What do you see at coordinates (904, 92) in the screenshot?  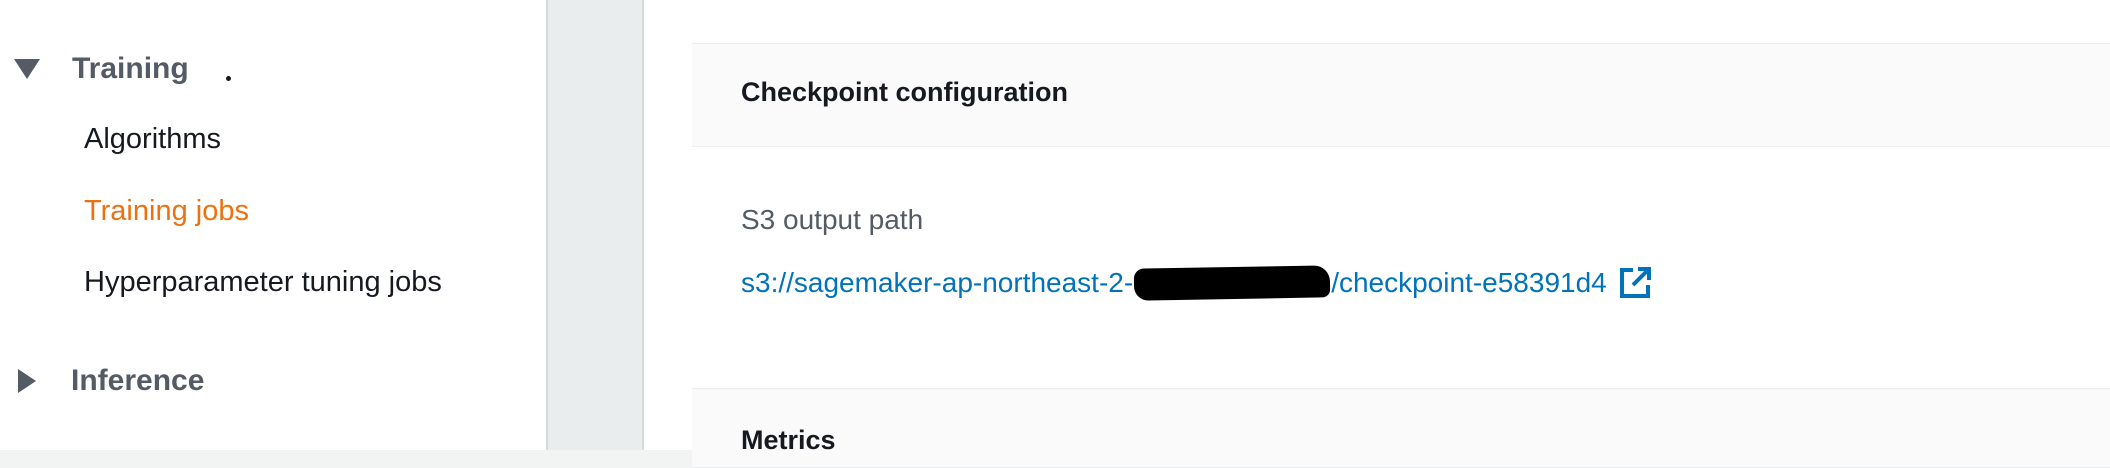 I see `panel-title: Checkpoint configuration` at bounding box center [904, 92].